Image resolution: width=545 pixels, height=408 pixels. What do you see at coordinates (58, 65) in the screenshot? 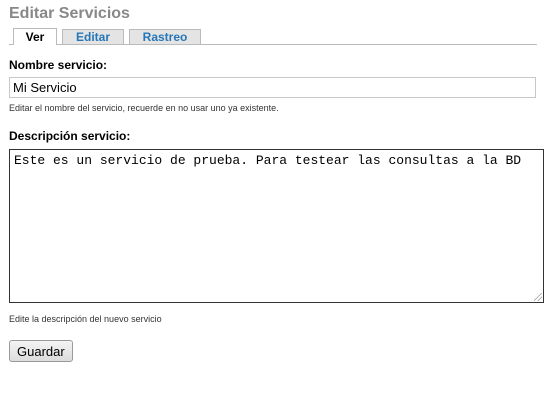
I see `service-name-label: Nombre servicio:` at bounding box center [58, 65].